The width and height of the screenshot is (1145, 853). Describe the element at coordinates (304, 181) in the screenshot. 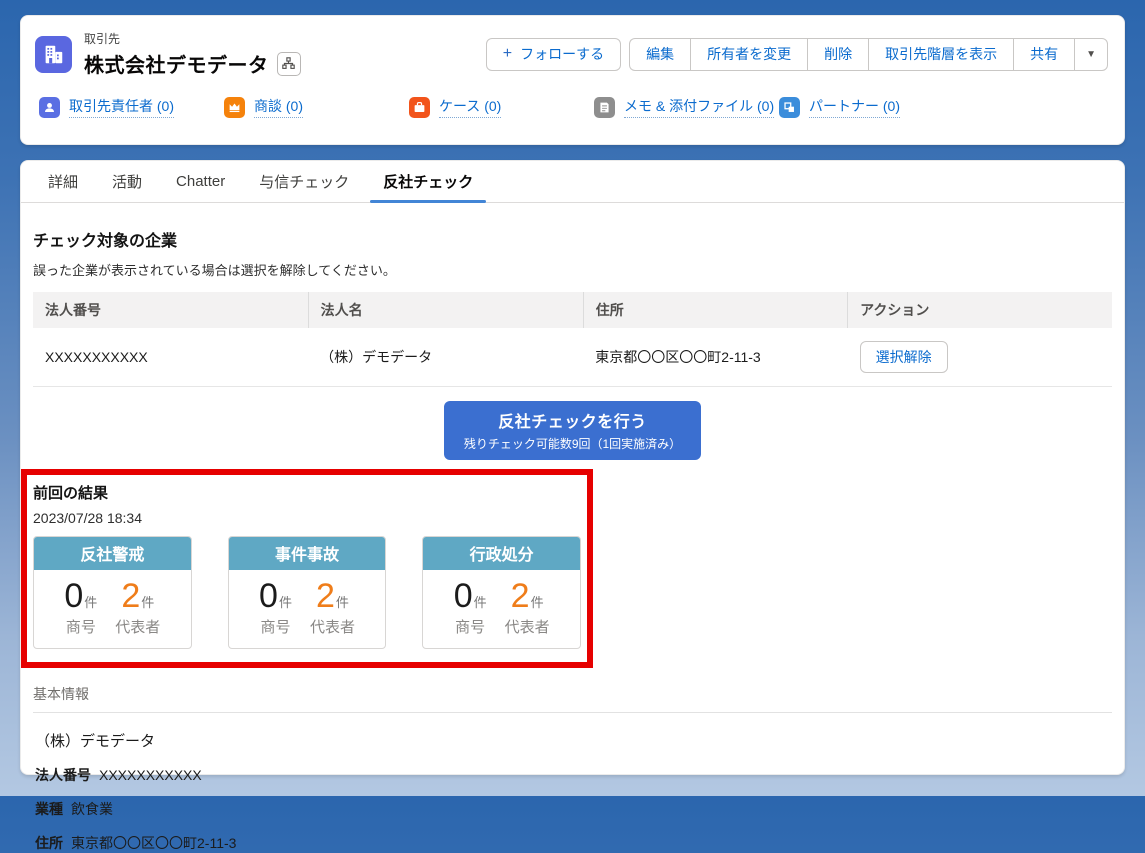

I see `tab-credit-check: 与信チェック` at that location.